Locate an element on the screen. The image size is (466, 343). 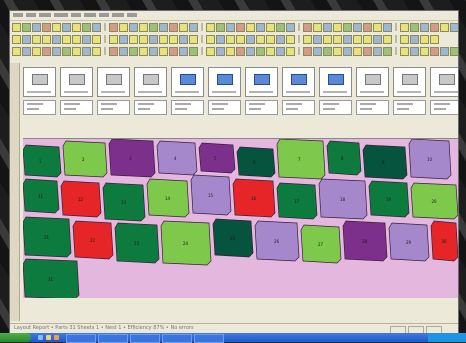
folder-icon is located at coordinates (48, 337).